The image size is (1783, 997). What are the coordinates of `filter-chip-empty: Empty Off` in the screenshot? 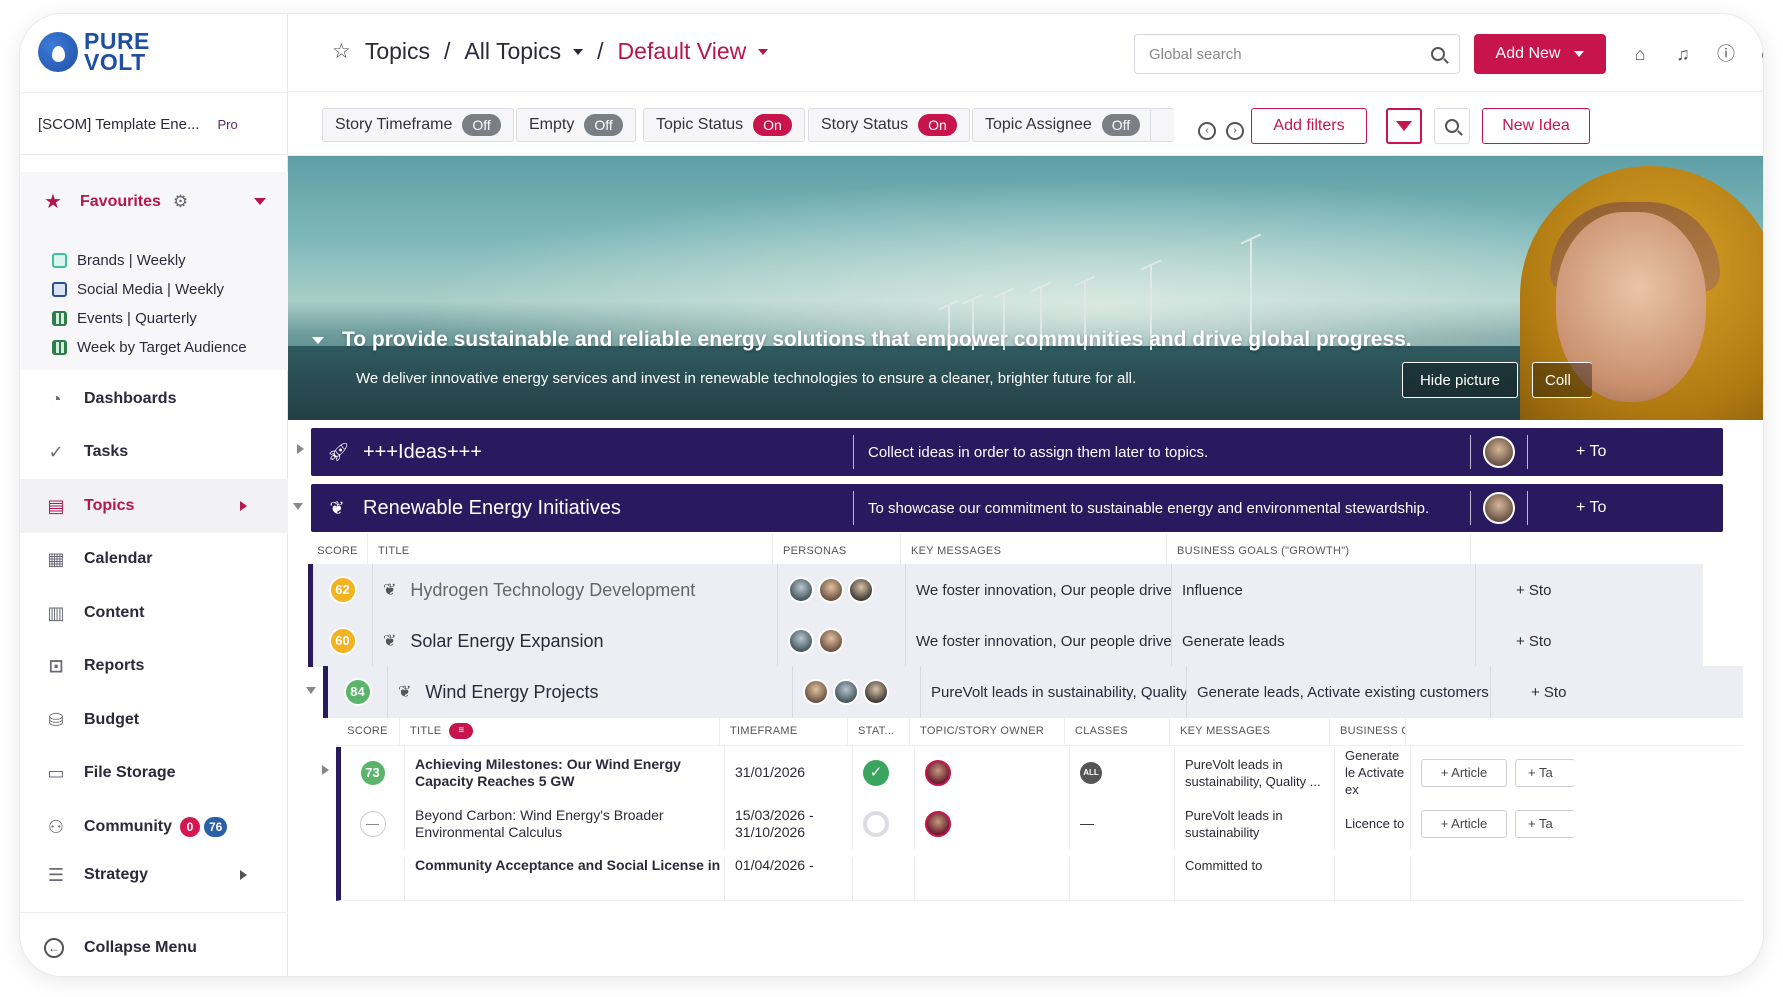 It's located at (576, 125).